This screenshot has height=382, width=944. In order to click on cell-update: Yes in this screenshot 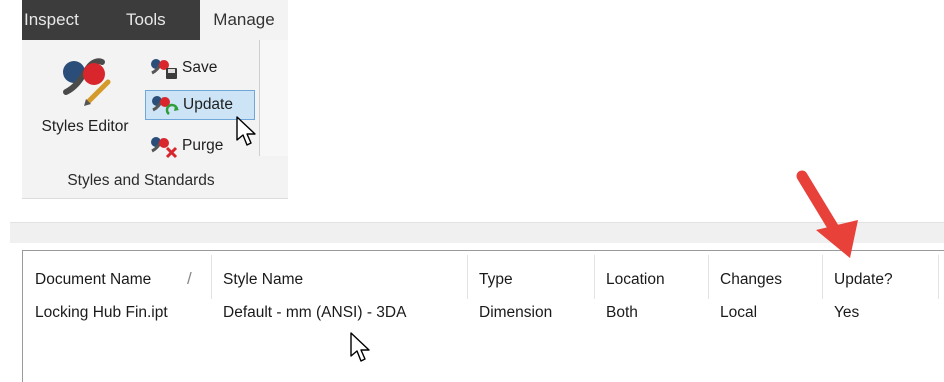, I will do `click(880, 315)`.